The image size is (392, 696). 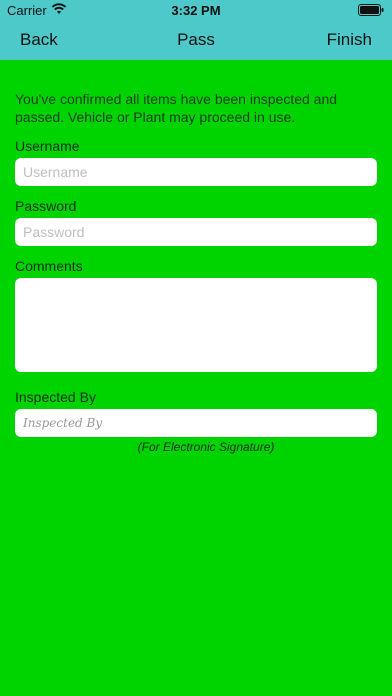 I want to click on username-label: Username, so click(x=47, y=146).